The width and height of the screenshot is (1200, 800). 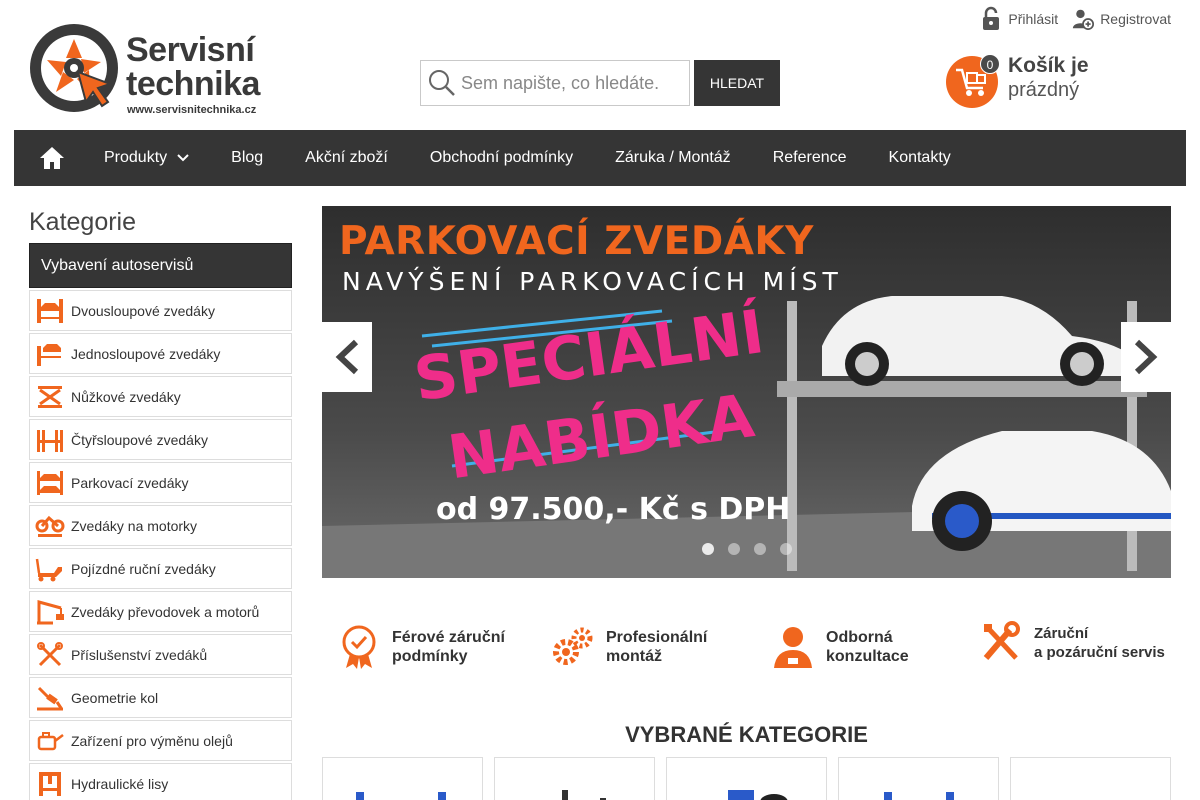 I want to click on sidebar-item-label: Nůžkové zvedáky, so click(x=126, y=396).